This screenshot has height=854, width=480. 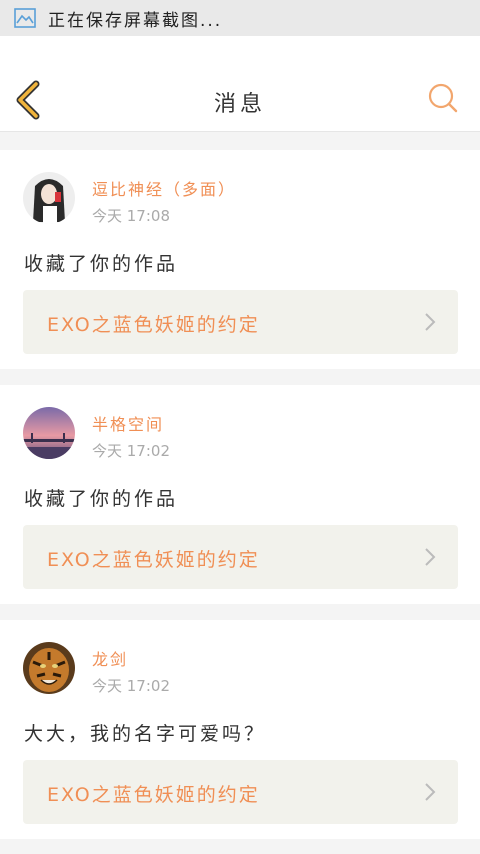 What do you see at coordinates (25, 18) in the screenshot?
I see `image-icon` at bounding box center [25, 18].